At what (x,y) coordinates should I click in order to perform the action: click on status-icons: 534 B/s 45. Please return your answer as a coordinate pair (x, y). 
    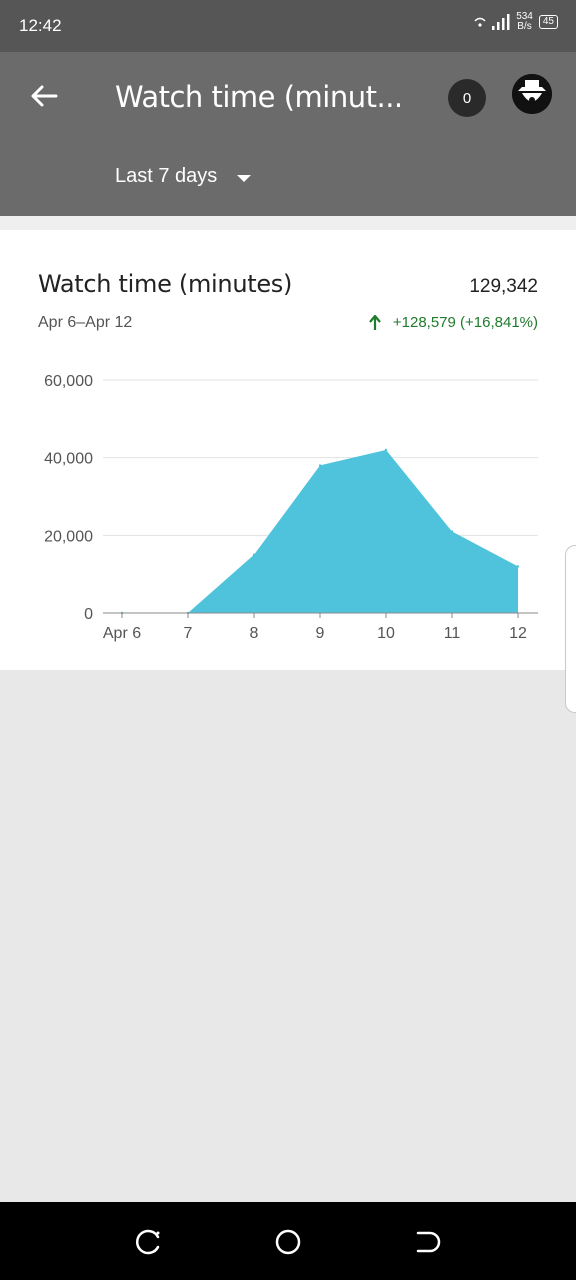
    Looking at the image, I should click on (516, 22).